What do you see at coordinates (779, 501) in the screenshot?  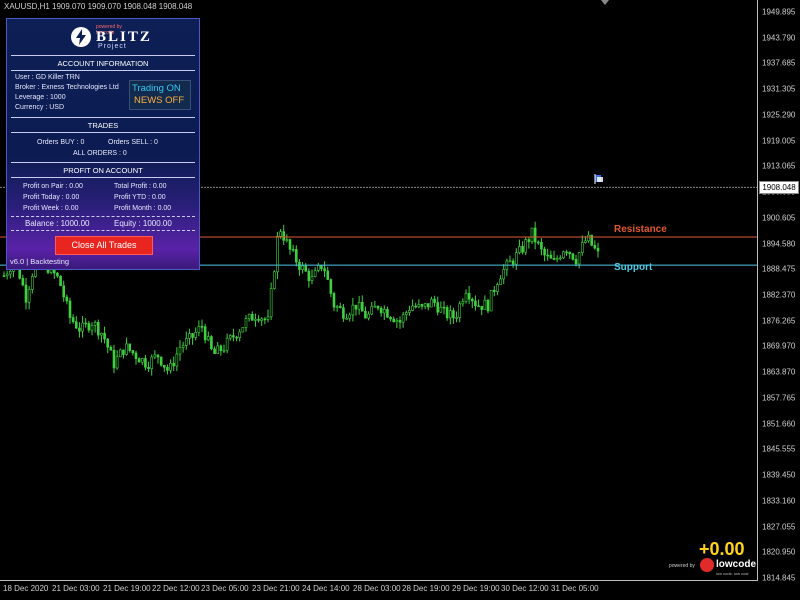 I see `price-tick: 1833.160` at bounding box center [779, 501].